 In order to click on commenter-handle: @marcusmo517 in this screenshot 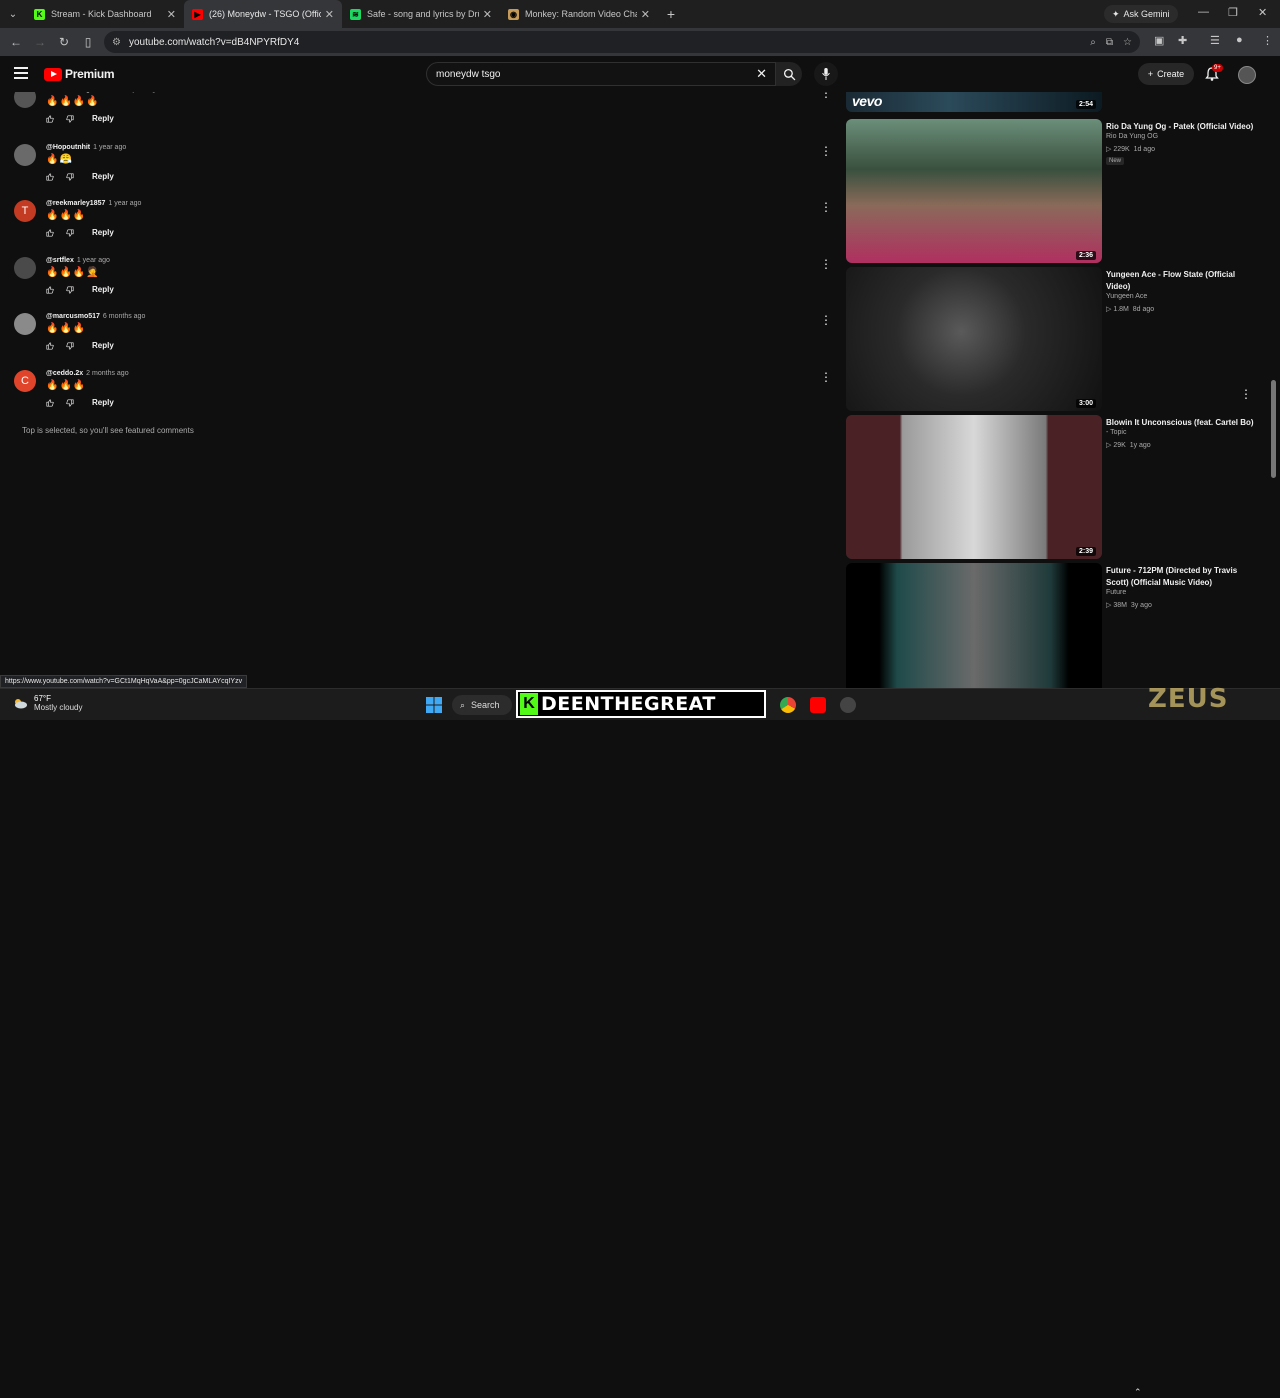, I will do `click(73, 316)`.